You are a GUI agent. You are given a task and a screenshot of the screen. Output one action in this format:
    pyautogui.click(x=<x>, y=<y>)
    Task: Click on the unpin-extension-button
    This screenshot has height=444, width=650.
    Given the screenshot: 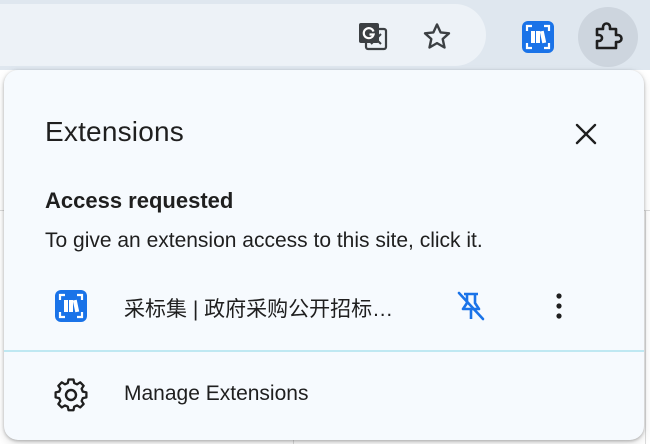 What is the action you would take?
    pyautogui.click(x=471, y=306)
    